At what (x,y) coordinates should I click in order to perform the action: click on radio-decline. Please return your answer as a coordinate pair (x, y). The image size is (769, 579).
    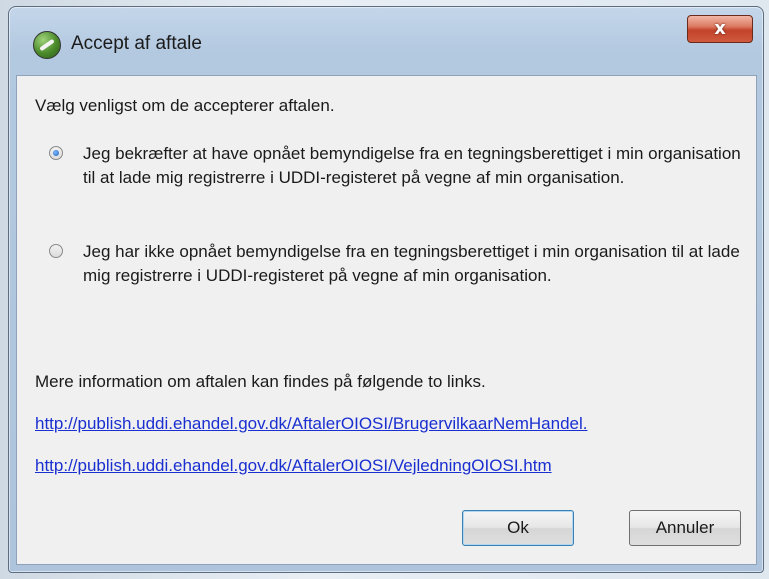
    Looking at the image, I should click on (56, 251).